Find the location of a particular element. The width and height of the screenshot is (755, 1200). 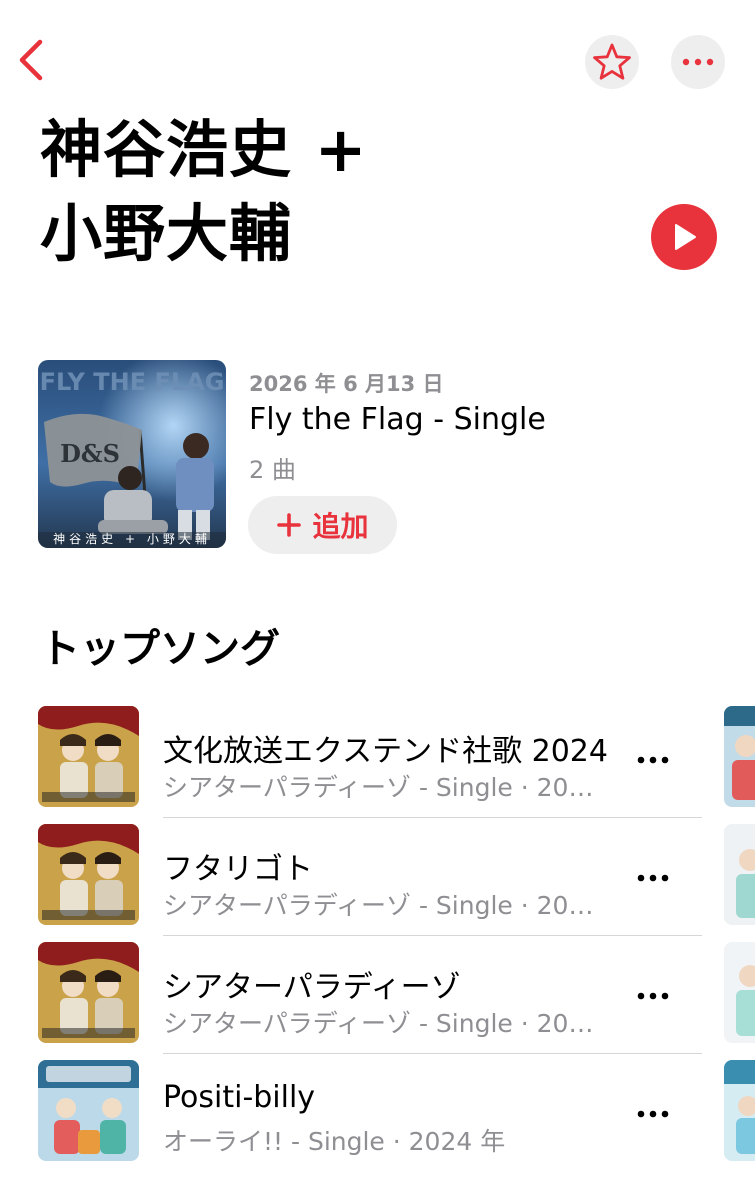

song-title: Positi-billy is located at coordinates (239, 1097).